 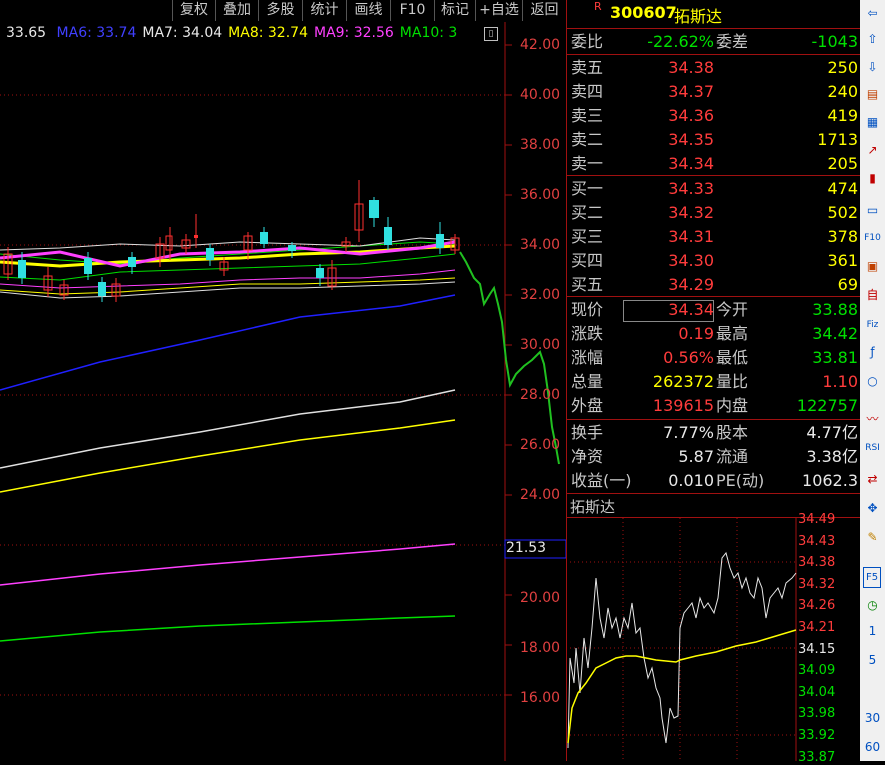 What do you see at coordinates (872, 122) in the screenshot?
I see `grid-icon: ▦` at bounding box center [872, 122].